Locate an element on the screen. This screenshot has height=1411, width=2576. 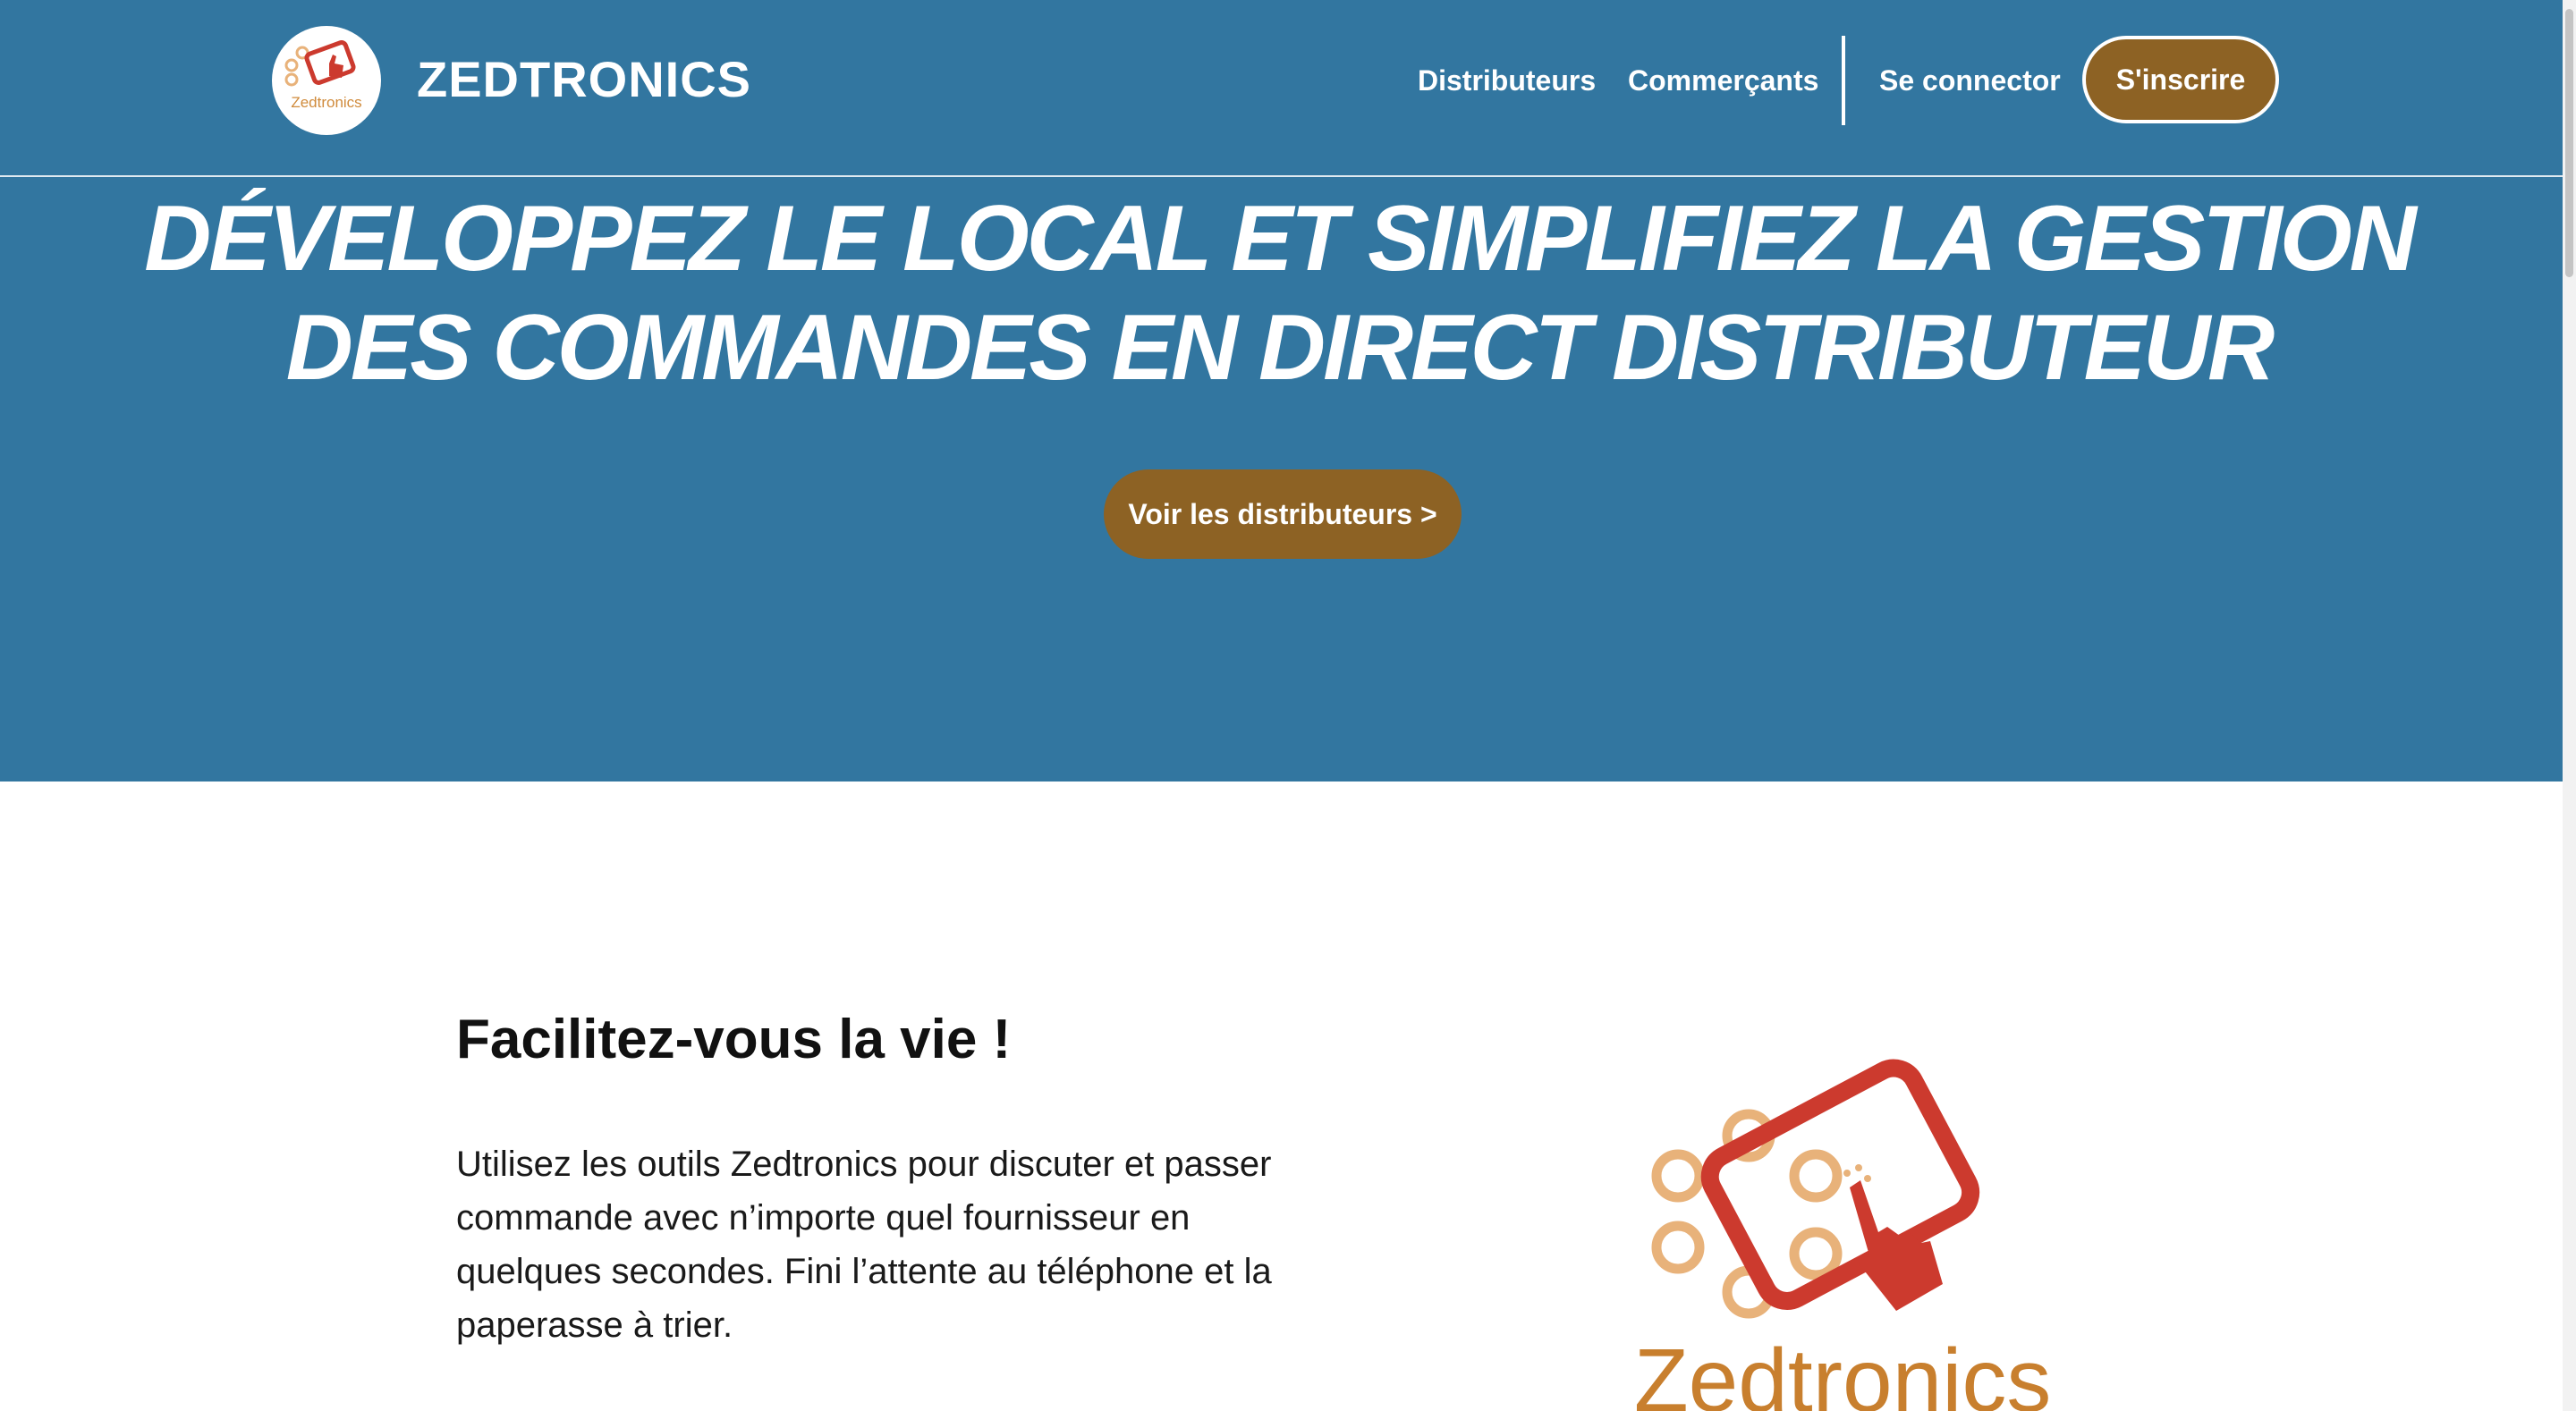
feature-logo: Zedtronics is located at coordinates (1842, 1233).